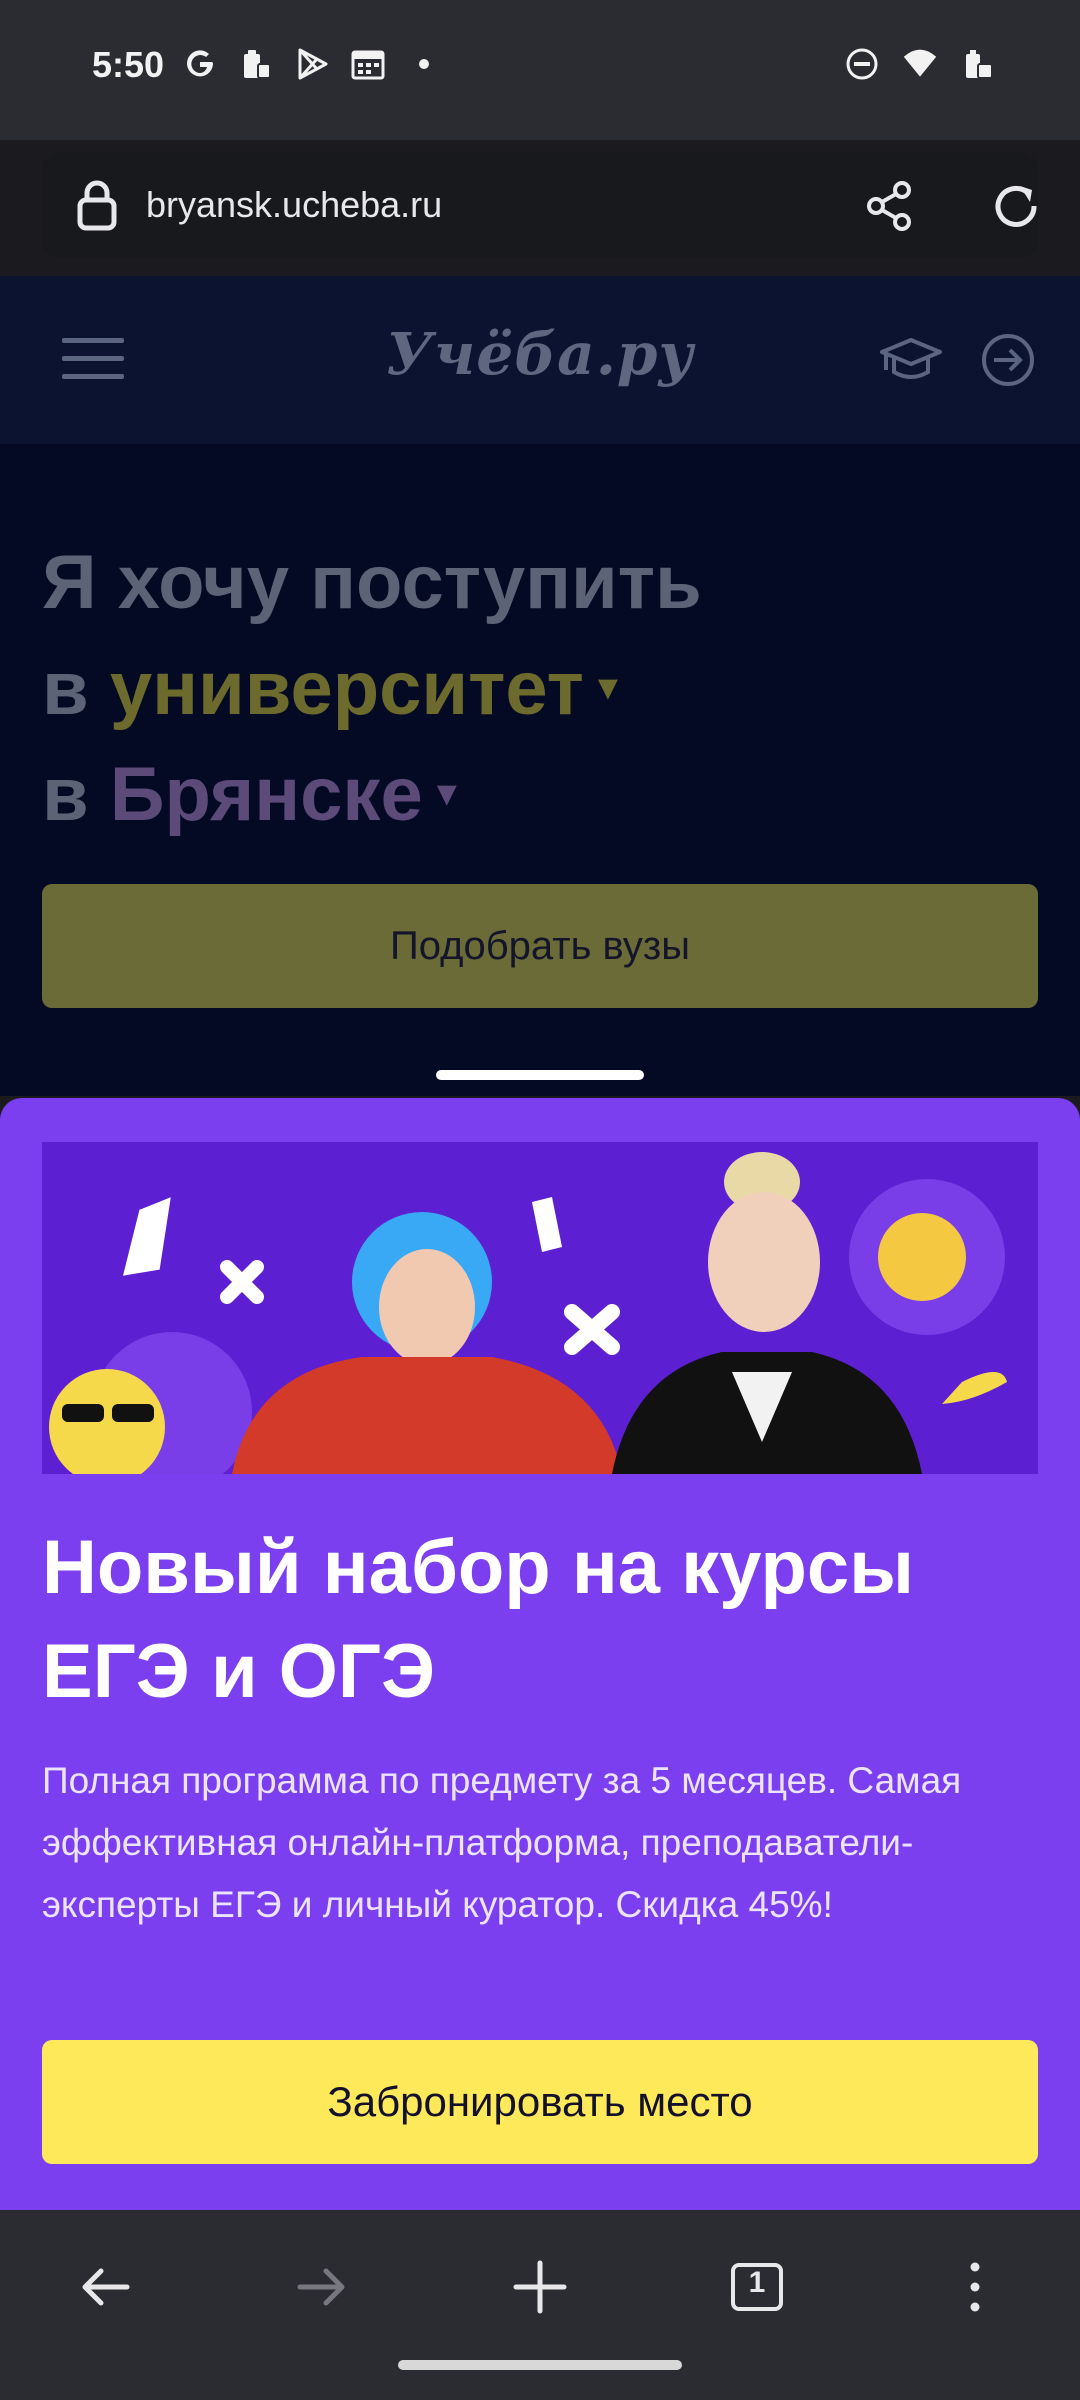 This screenshot has width=1080, height=2400. I want to click on reload-icon, so click(1016, 206).